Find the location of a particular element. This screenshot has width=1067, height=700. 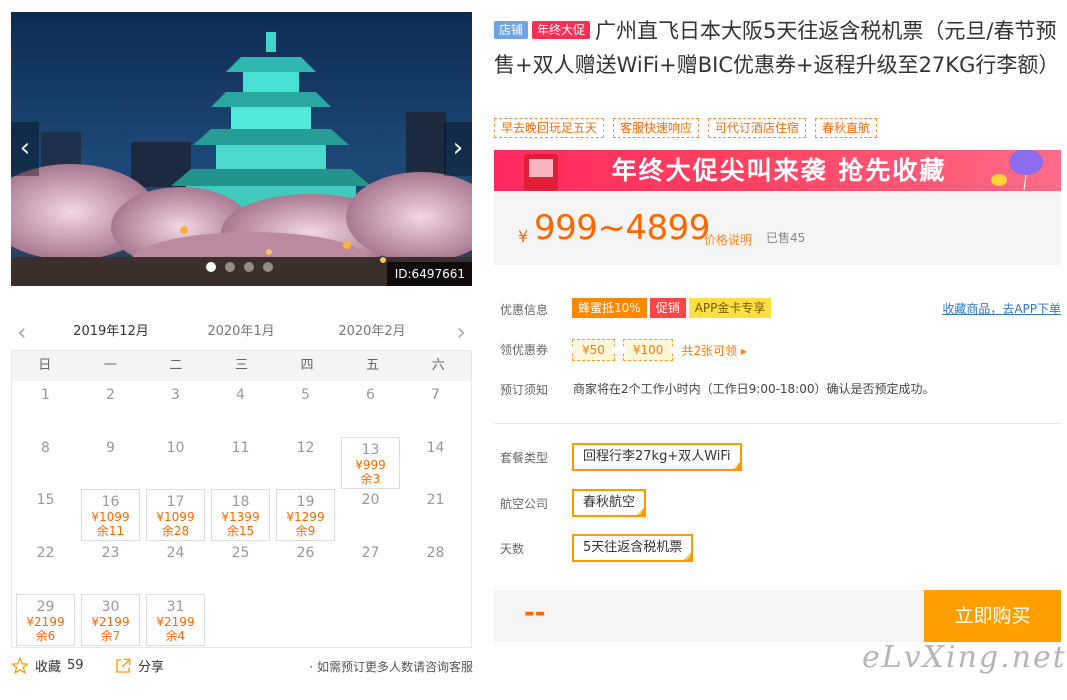

honey-discount-badge: 蜂蜜抵10% is located at coordinates (609, 308).